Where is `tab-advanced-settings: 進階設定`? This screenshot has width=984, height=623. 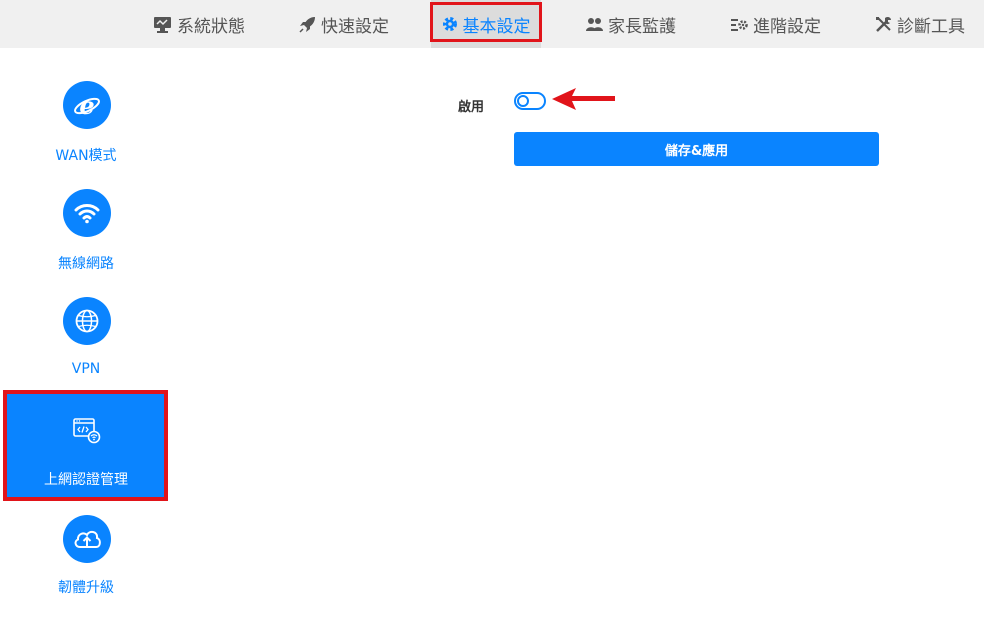 tab-advanced-settings: 進階設定 is located at coordinates (776, 24).